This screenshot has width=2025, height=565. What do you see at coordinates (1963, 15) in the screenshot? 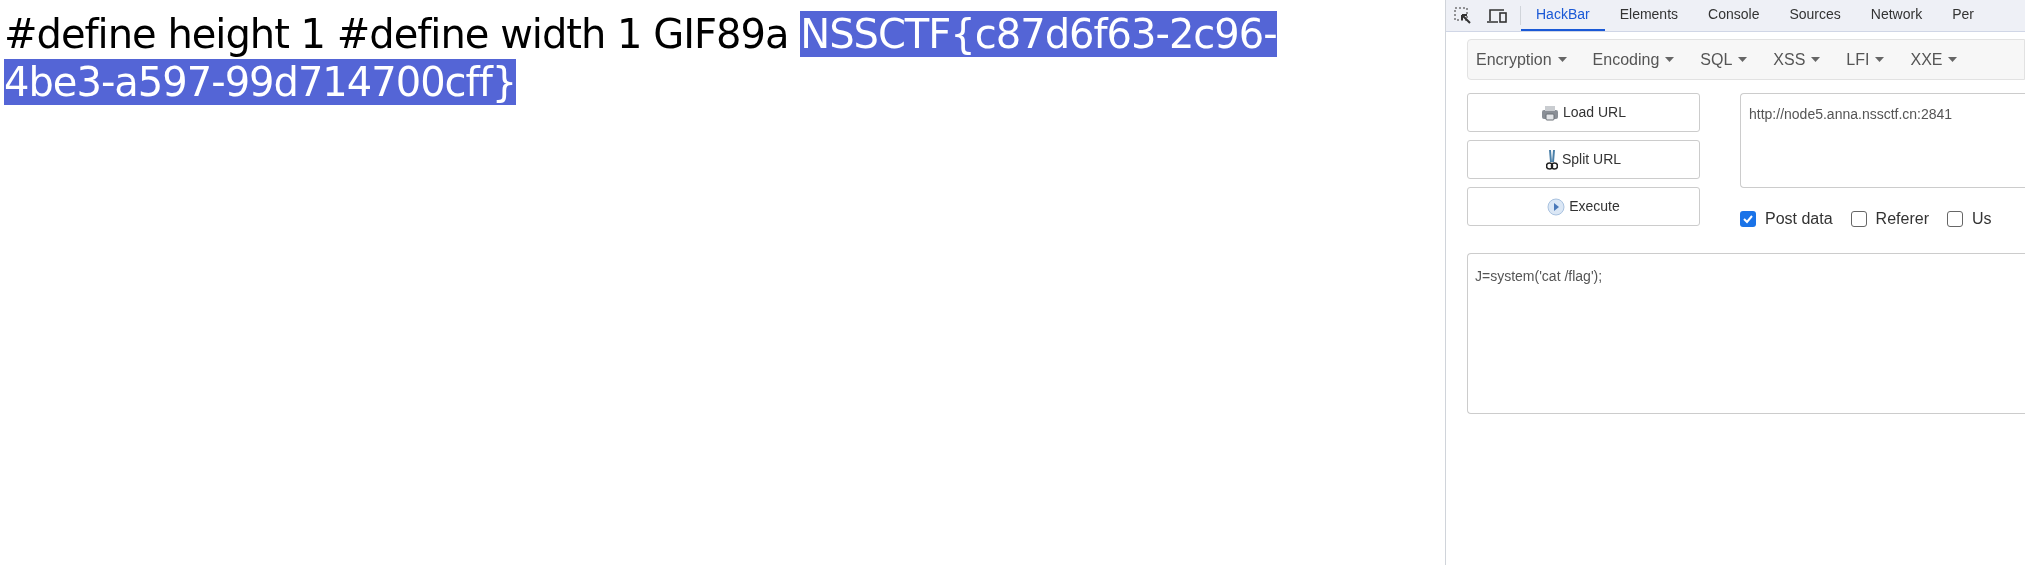
I see `devtools-tab: Per` at bounding box center [1963, 15].